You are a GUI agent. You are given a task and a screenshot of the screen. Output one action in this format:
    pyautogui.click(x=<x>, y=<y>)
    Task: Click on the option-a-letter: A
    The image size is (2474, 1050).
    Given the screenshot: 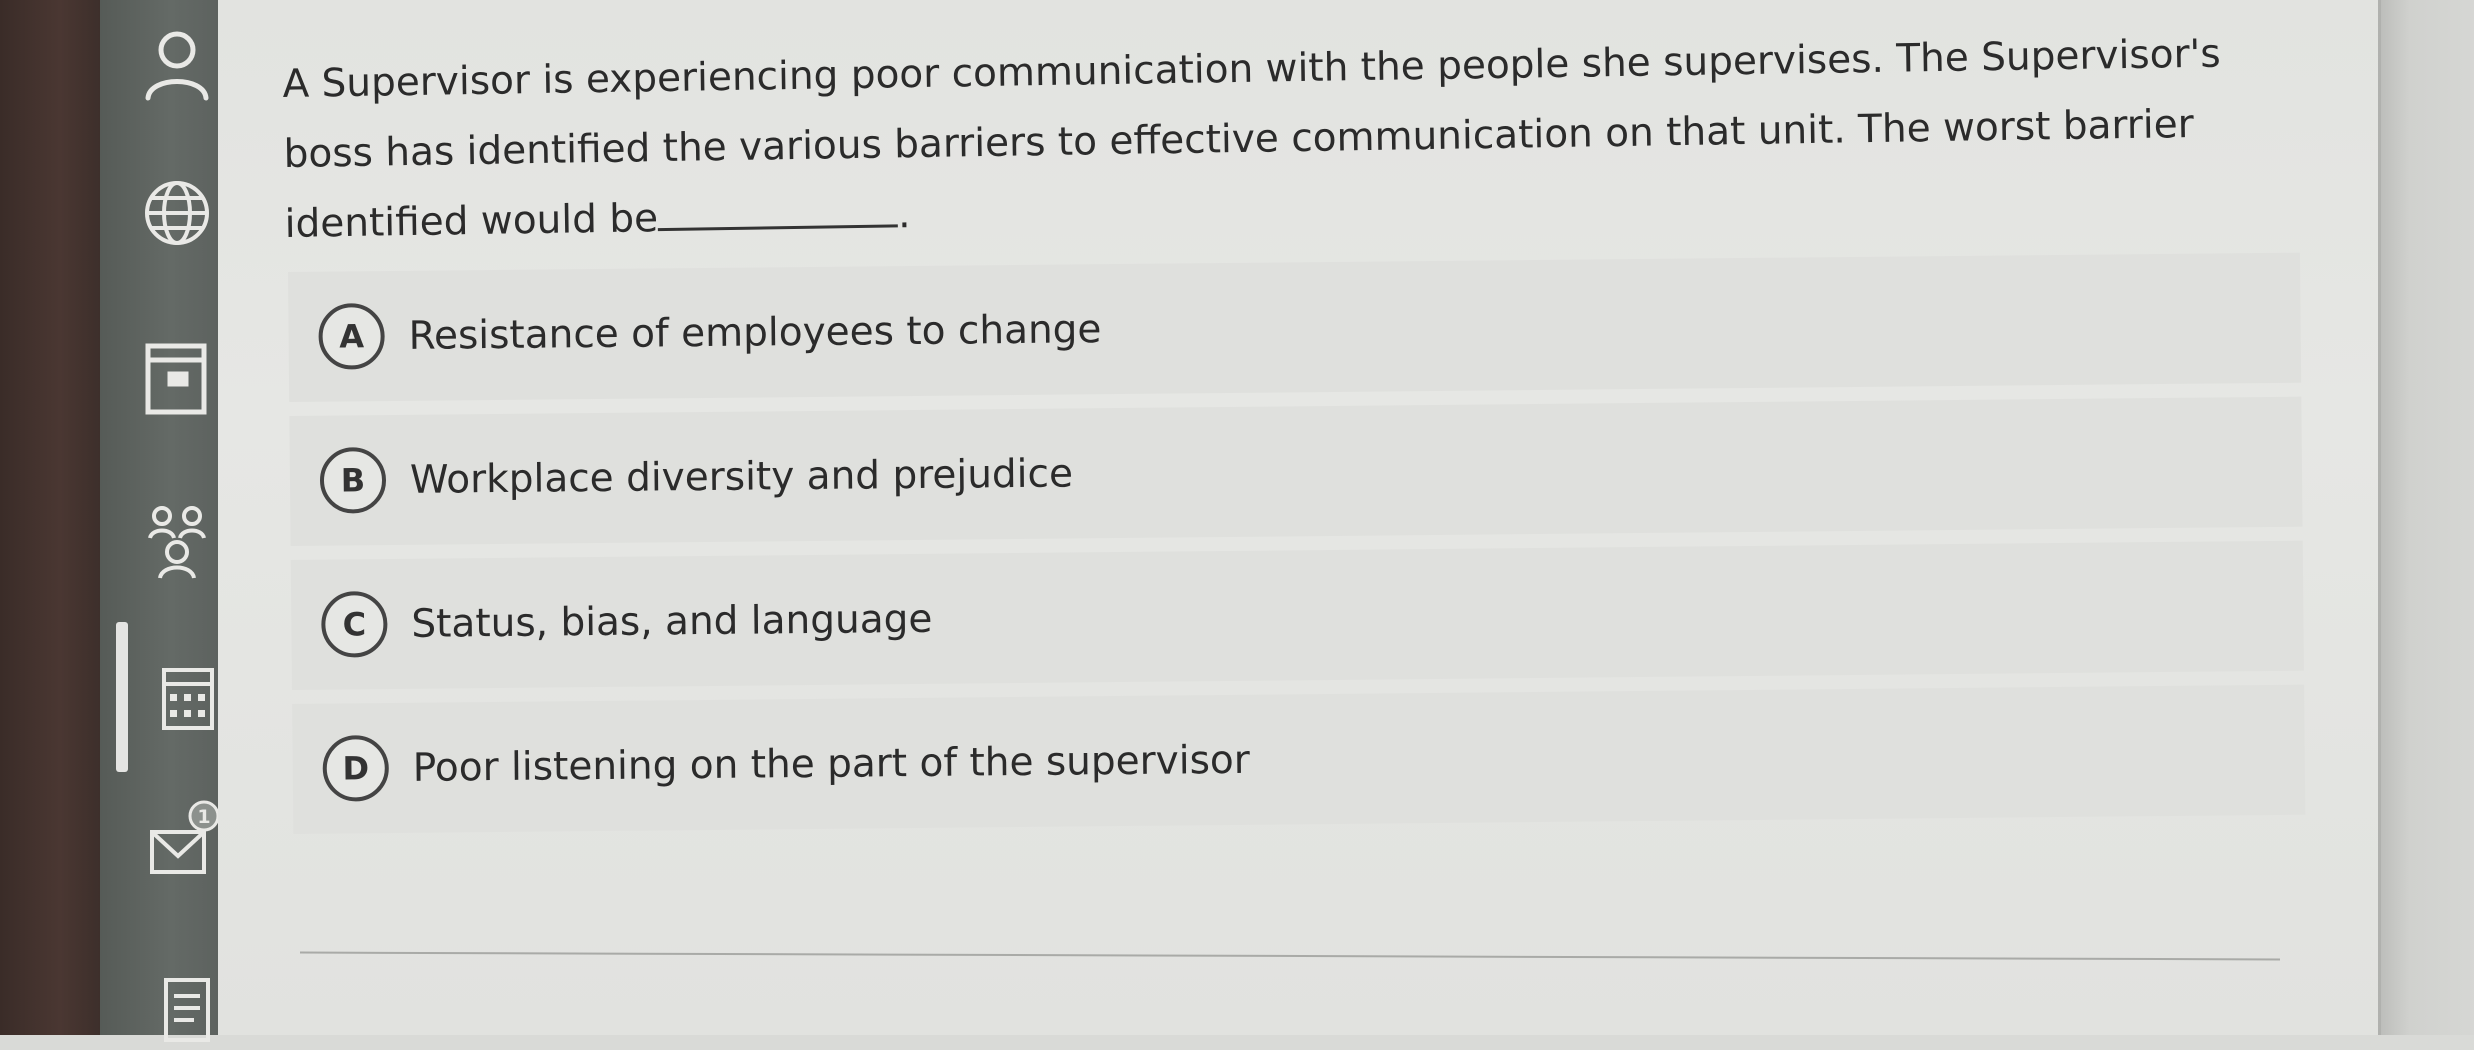 What is the action you would take?
    pyautogui.click(x=351, y=336)
    